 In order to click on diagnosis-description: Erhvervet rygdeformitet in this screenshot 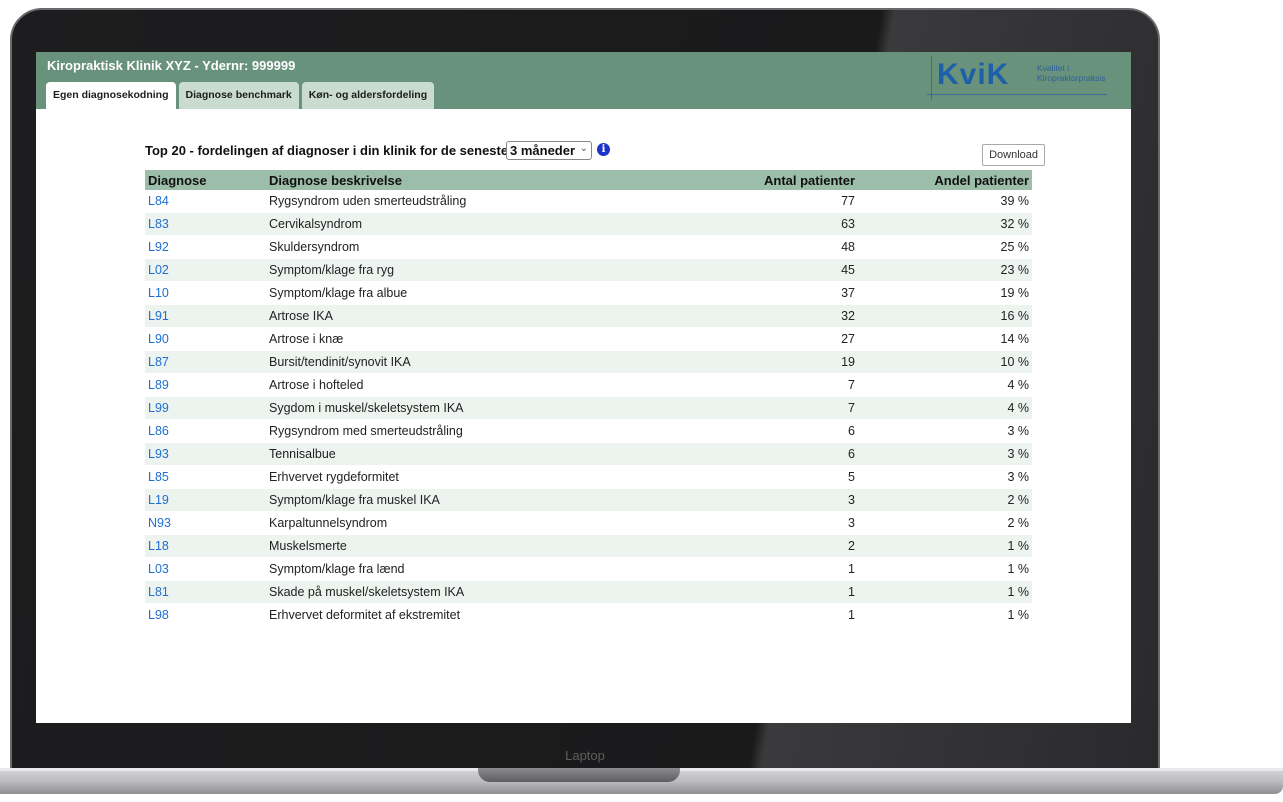, I will do `click(481, 477)`.